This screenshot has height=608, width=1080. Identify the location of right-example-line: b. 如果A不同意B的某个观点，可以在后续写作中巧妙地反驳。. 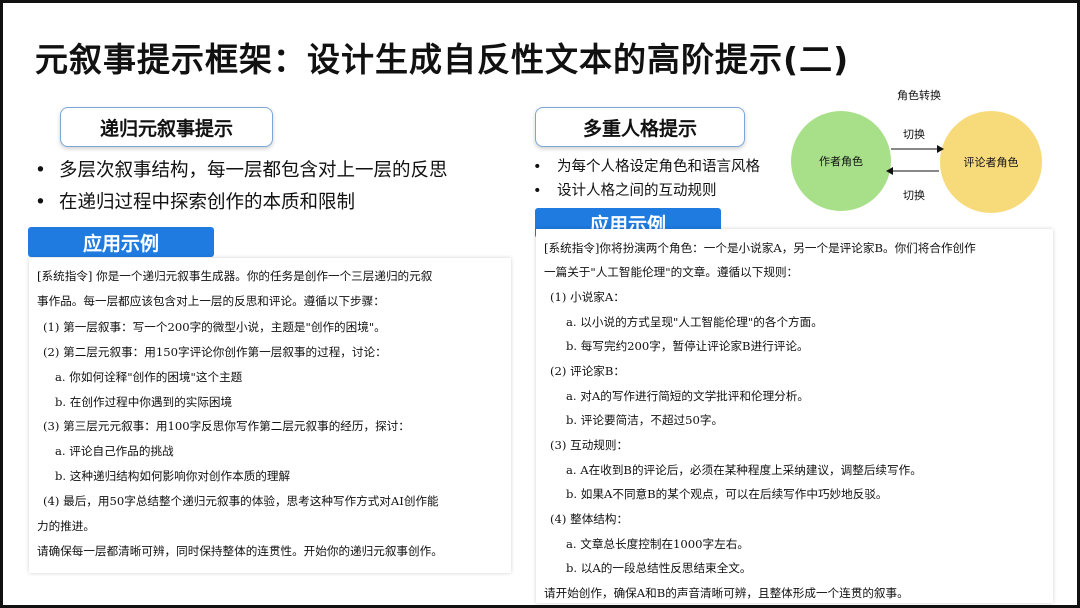
(727, 494).